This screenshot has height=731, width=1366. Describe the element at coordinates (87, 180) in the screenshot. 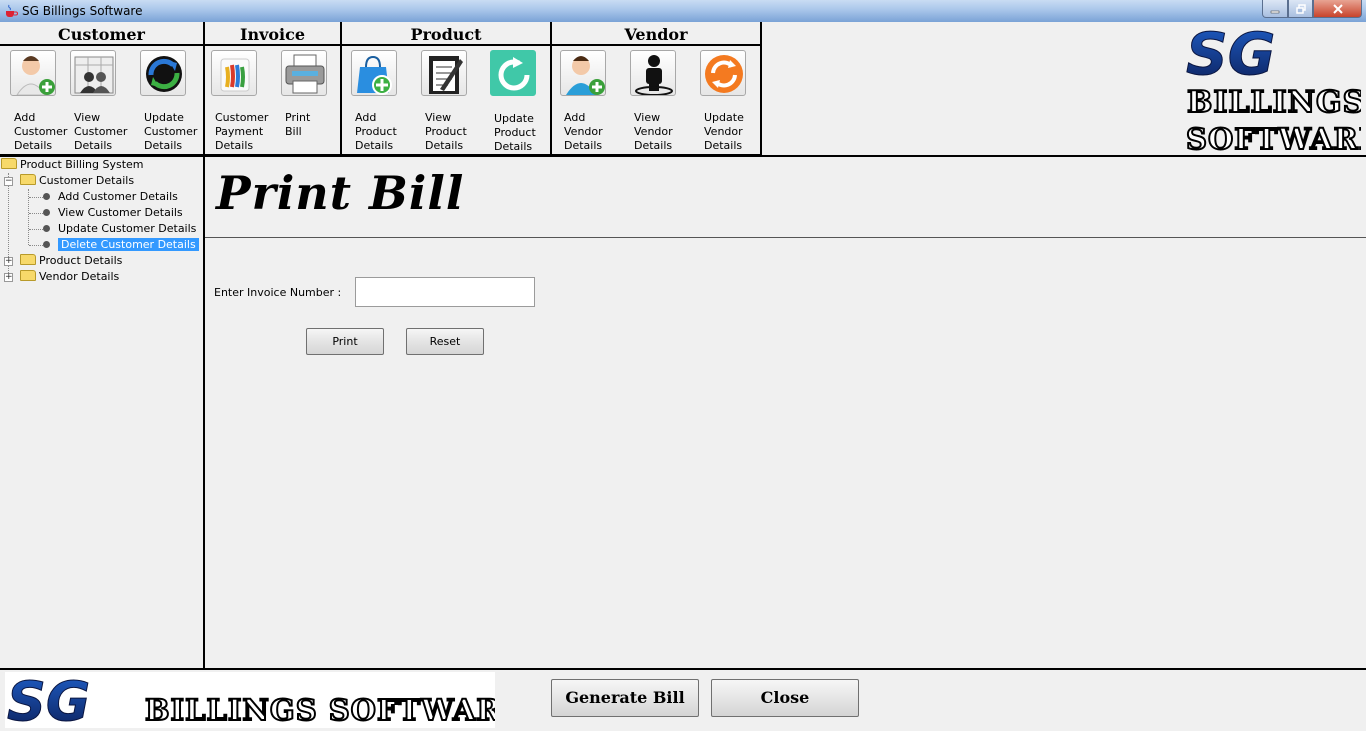

I see `tree-node-label: Customer Details` at that location.